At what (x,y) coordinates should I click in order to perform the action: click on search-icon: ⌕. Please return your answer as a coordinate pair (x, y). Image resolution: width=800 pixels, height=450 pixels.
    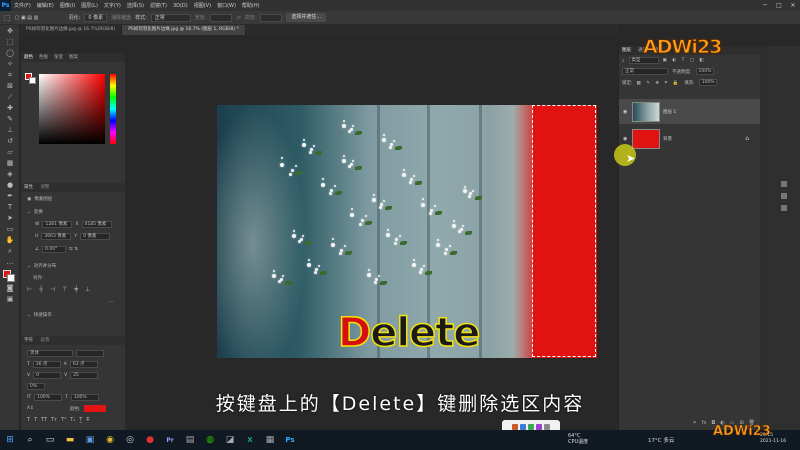
    Looking at the image, I should click on (30, 440).